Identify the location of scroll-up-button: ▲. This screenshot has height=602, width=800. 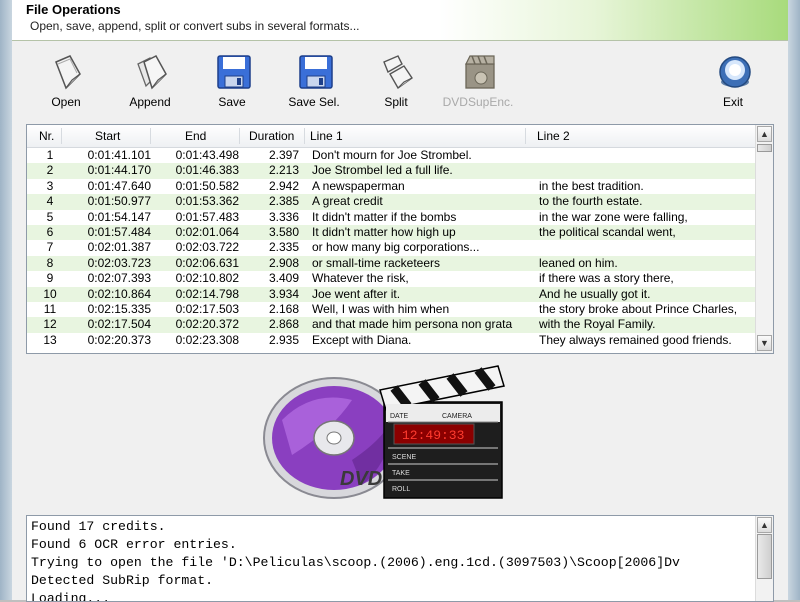
(764, 134).